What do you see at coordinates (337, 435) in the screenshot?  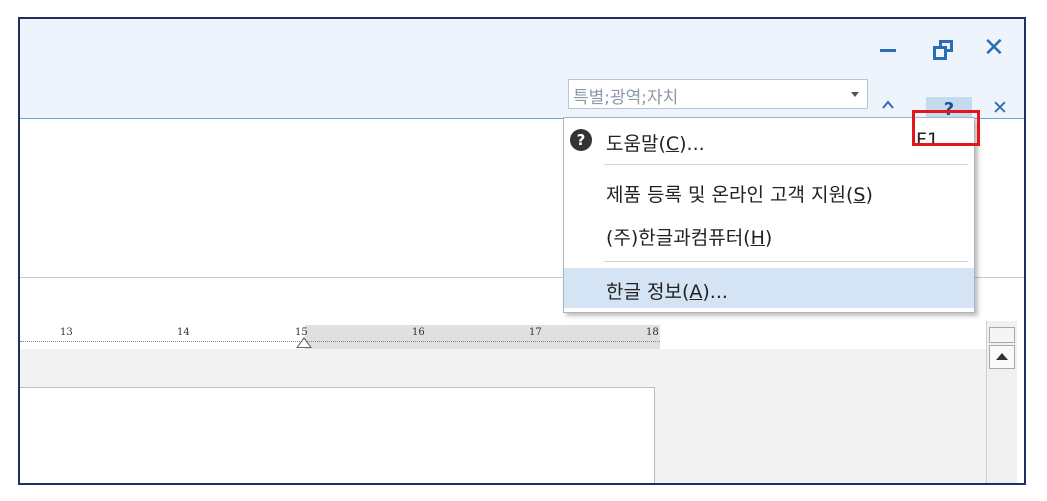 I see `document-page` at bounding box center [337, 435].